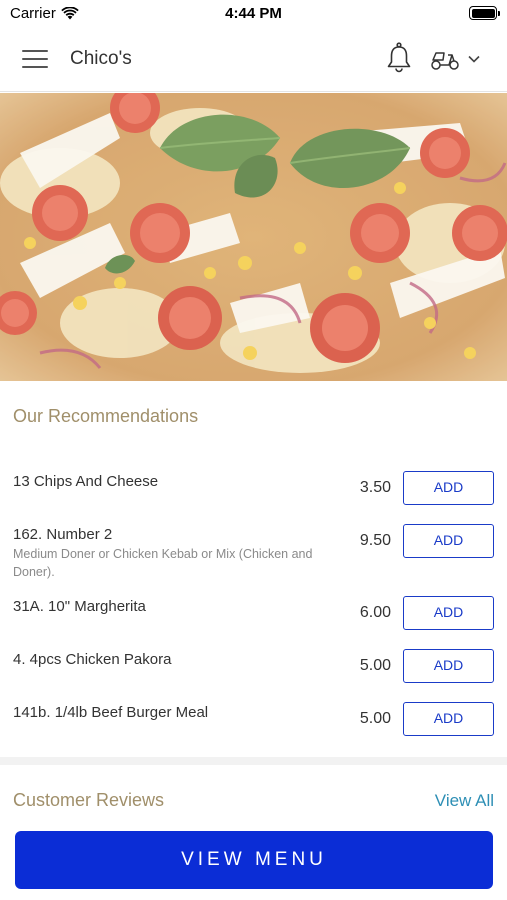  What do you see at coordinates (461, 59) in the screenshot?
I see `delivery-mode-selector` at bounding box center [461, 59].